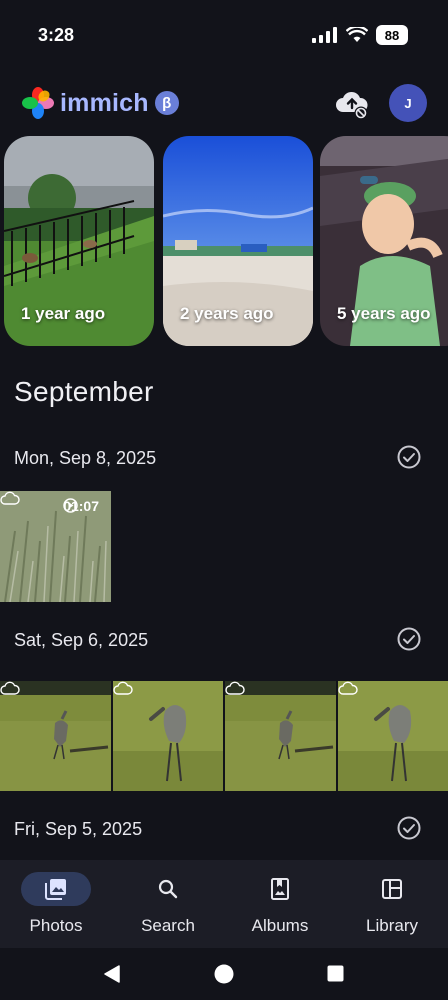 The image size is (448, 1000). I want to click on bottom-navigation: Photos Search Albums Library, so click(224, 904).